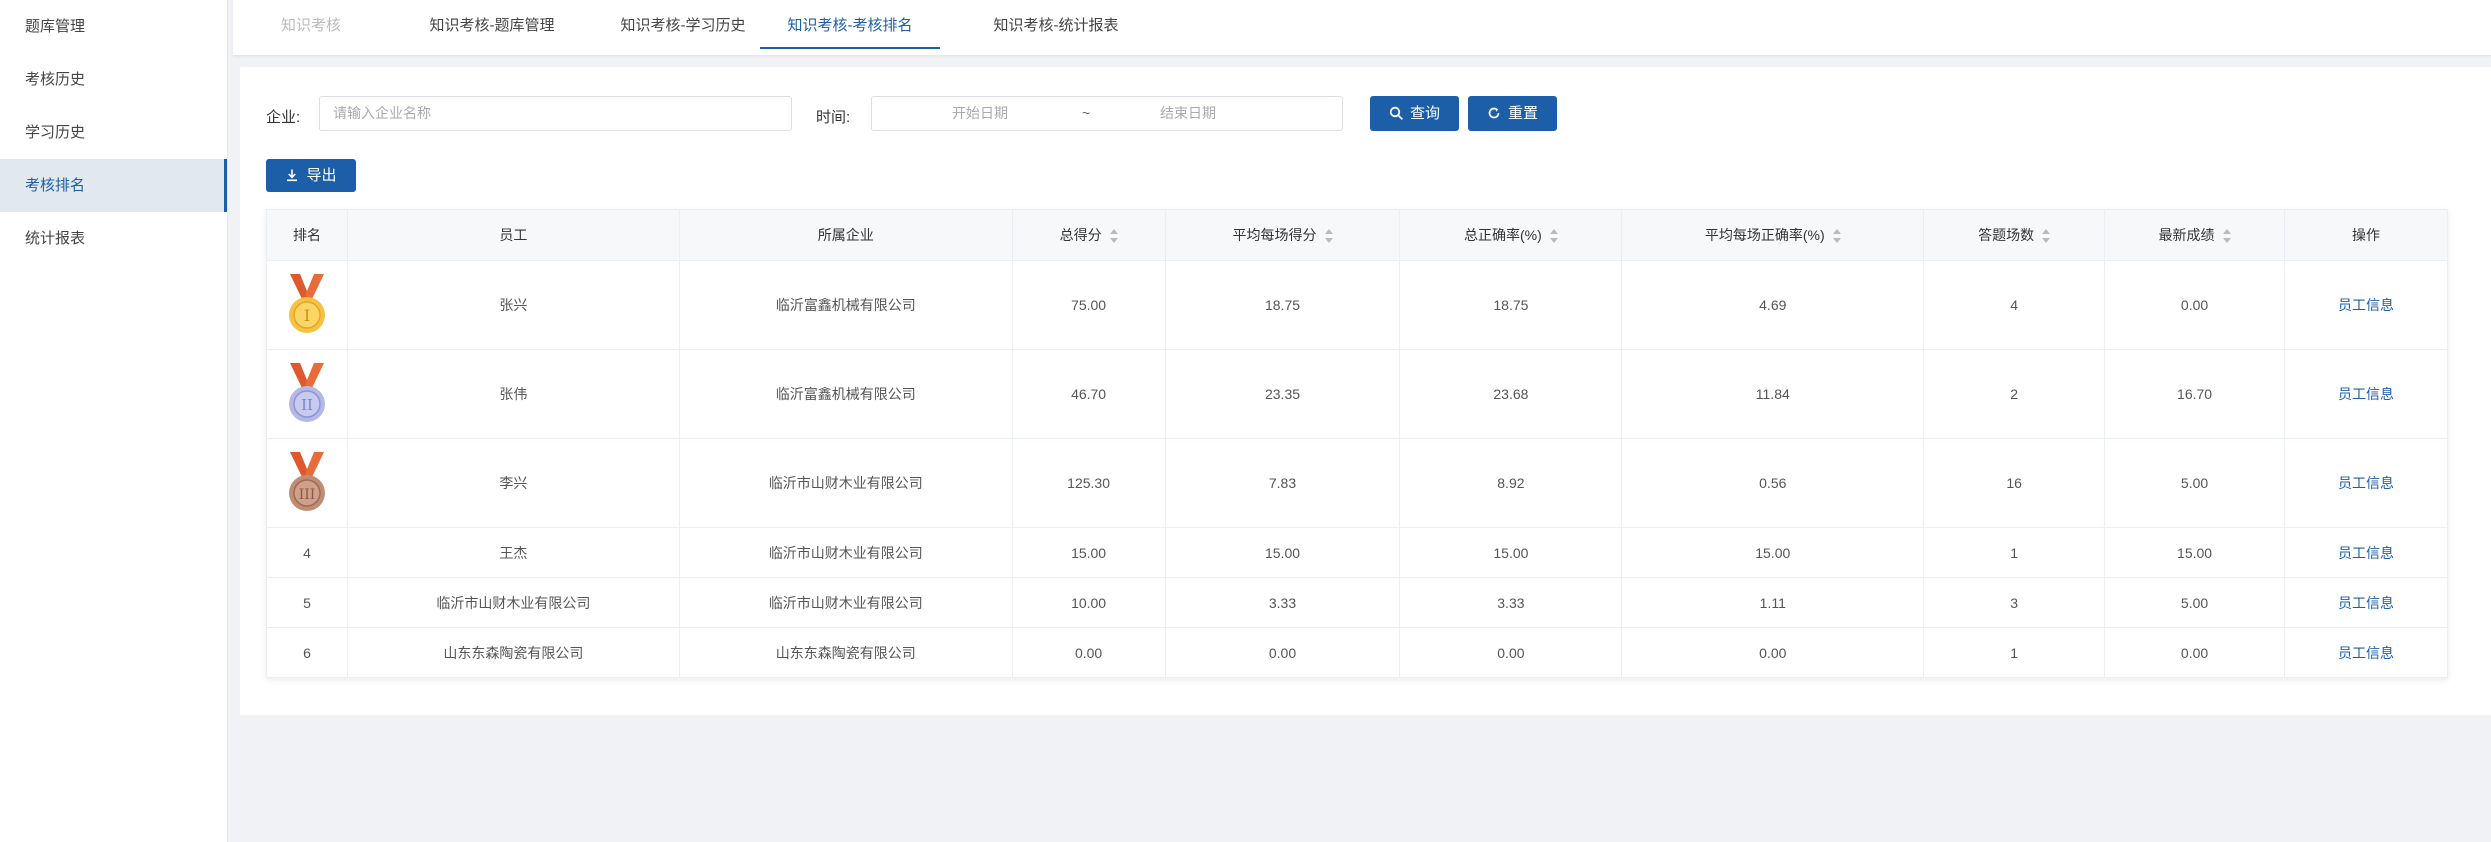 This screenshot has width=2491, height=842. What do you see at coordinates (113, 132) in the screenshot?
I see `sidebar-item-study-history: 学习历史` at bounding box center [113, 132].